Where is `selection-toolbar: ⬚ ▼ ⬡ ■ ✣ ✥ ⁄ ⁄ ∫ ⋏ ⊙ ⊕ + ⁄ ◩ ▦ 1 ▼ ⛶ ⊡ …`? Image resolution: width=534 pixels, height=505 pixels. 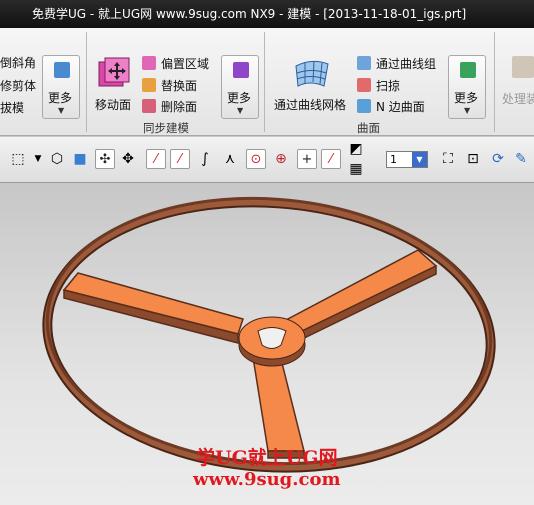 selection-toolbar: ⬚ ▼ ⬡ ■ ✣ ✥ ⁄ ⁄ ∫ ⋏ ⊙ ⊕ + ⁄ ◩ ▦ 1 ▼ ⛶ ⊡ … is located at coordinates (267, 160).